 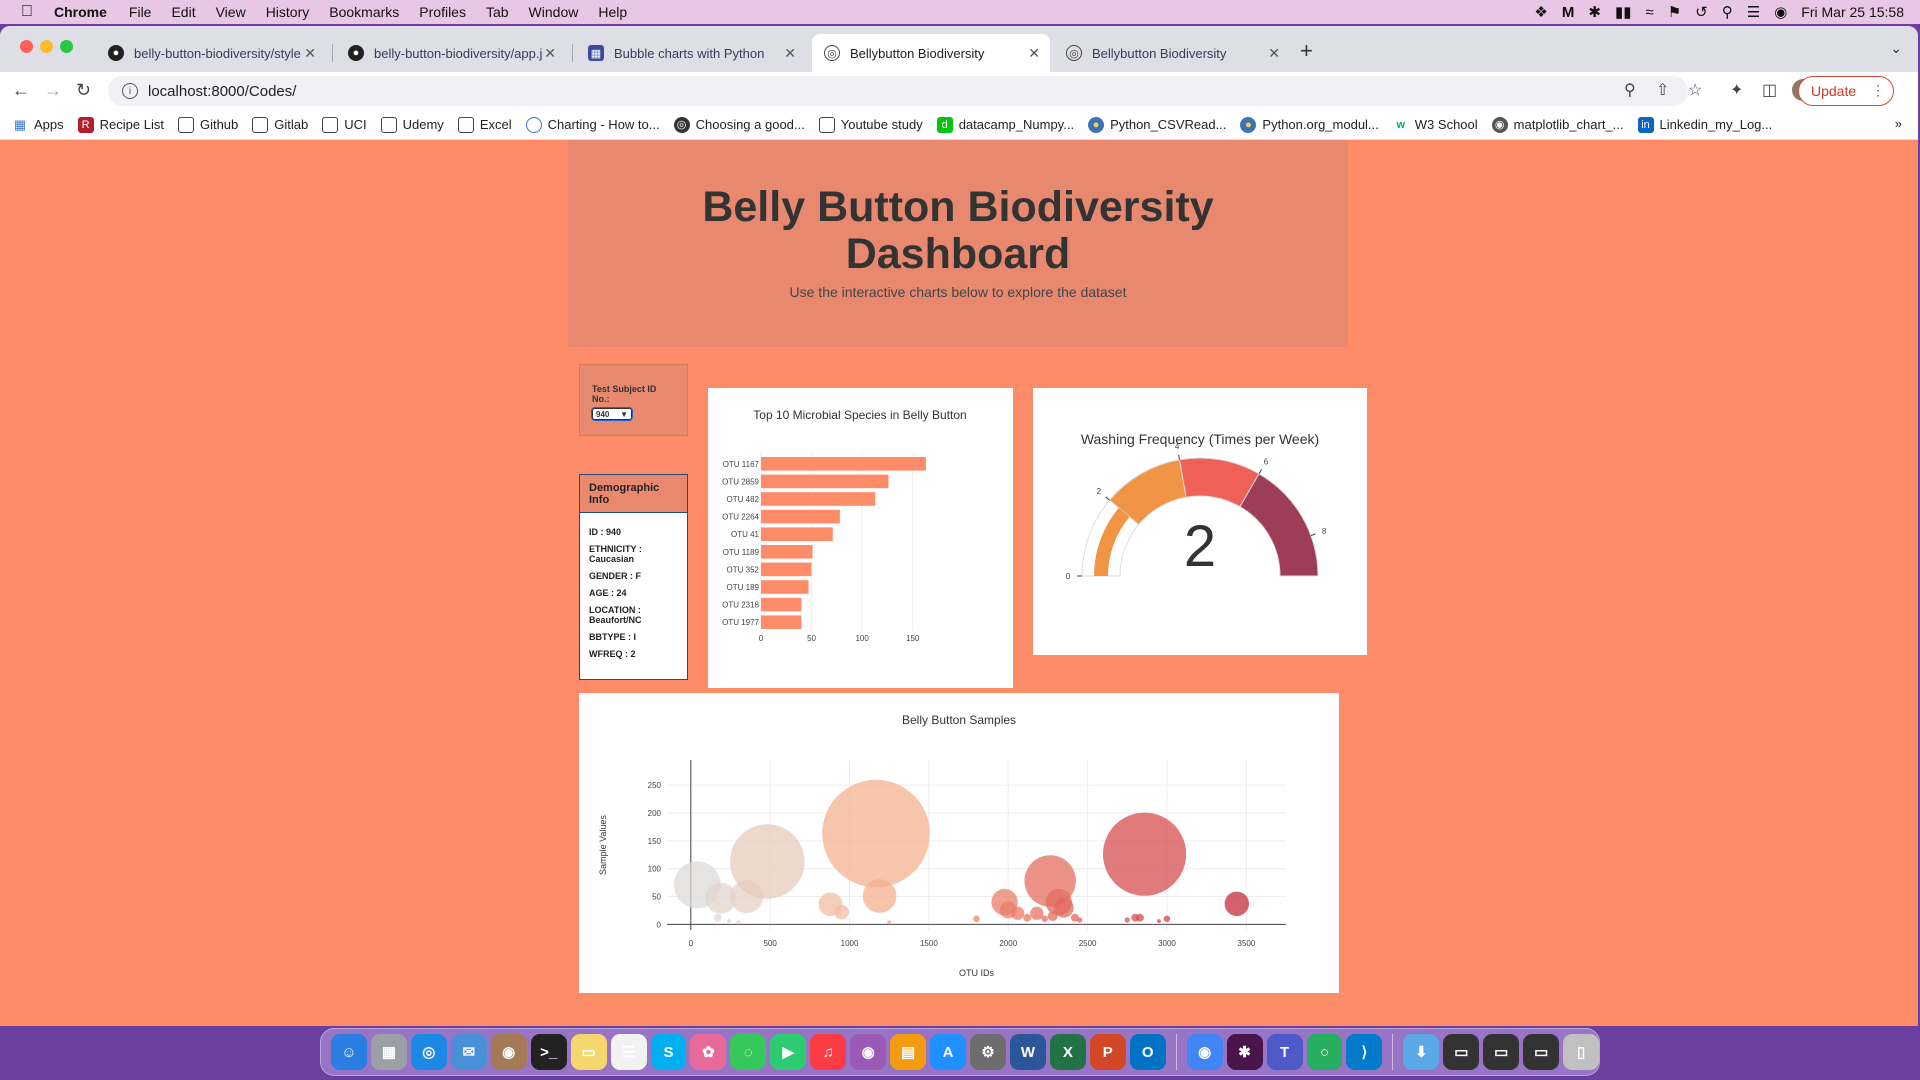 I want to click on side-panel-icon: ◫, so click(x=1769, y=90).